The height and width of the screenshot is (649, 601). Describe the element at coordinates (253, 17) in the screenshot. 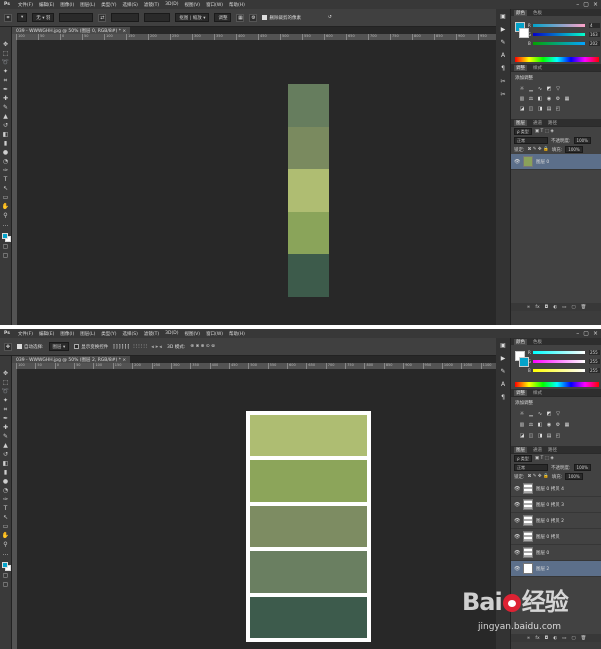

I see `settings-gear-icon: ⚙` at that location.